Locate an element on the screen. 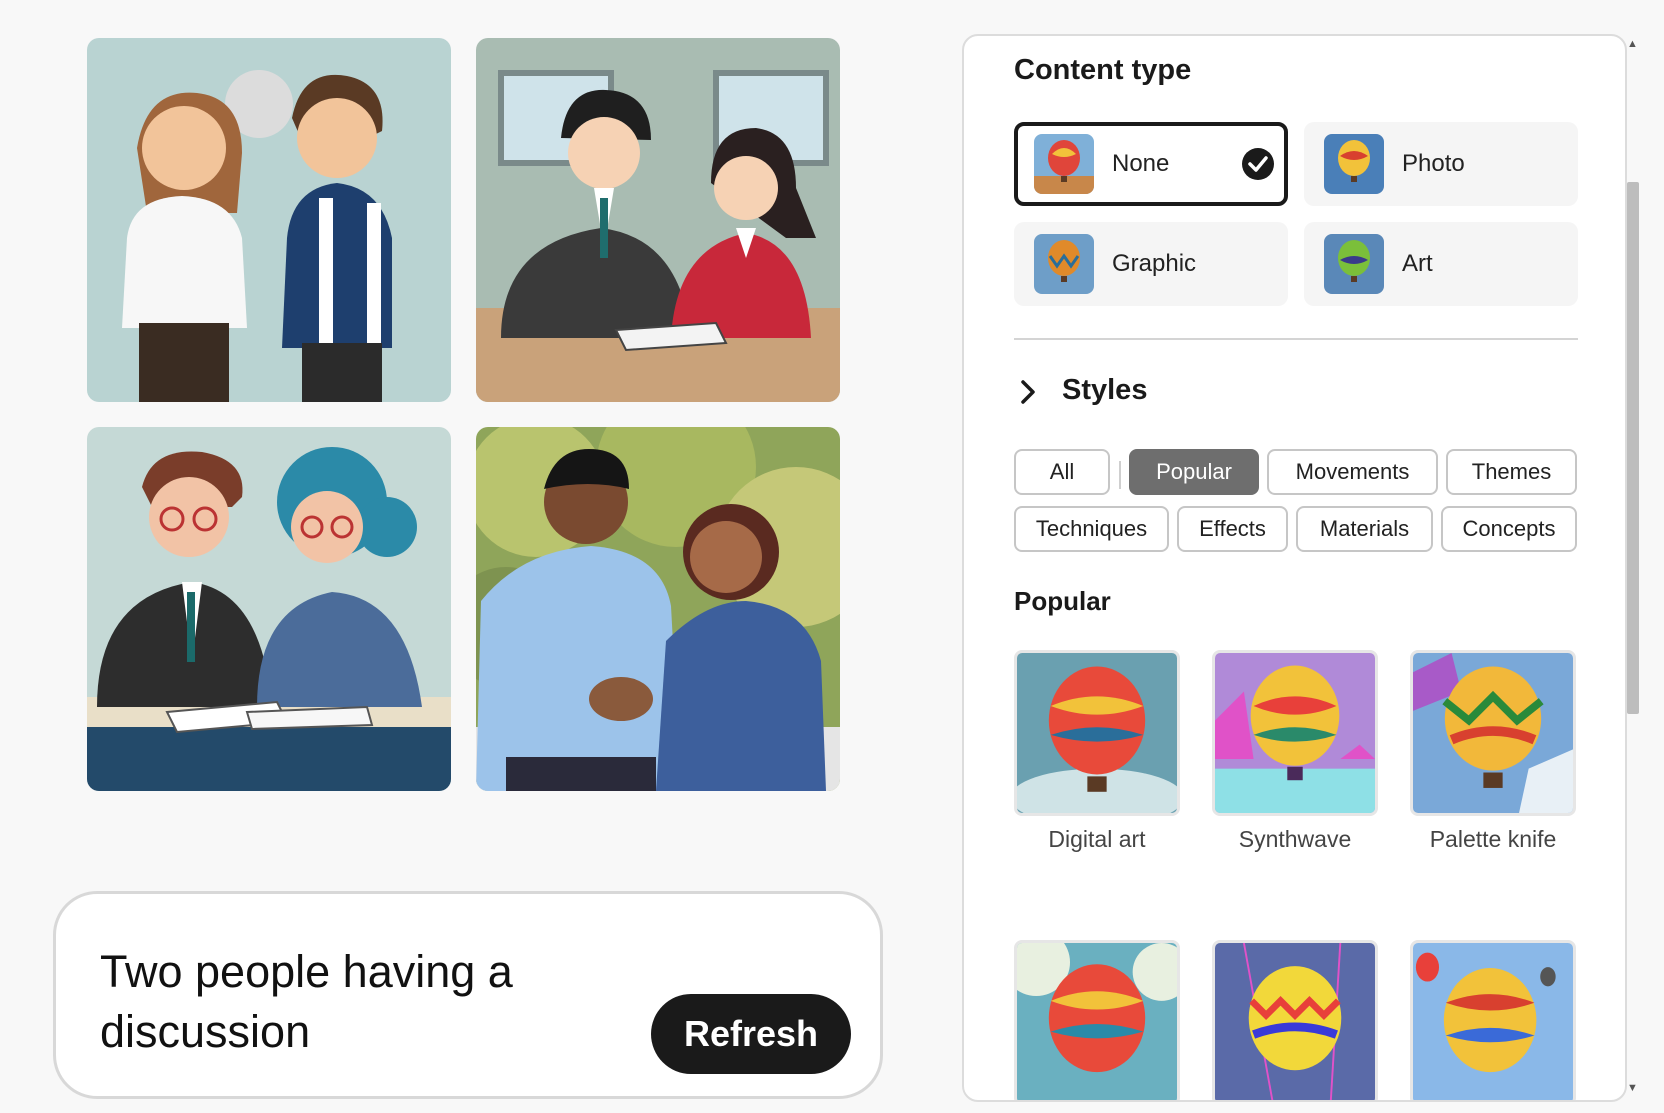  cartoon-two-people-talking-image is located at coordinates (269, 220).